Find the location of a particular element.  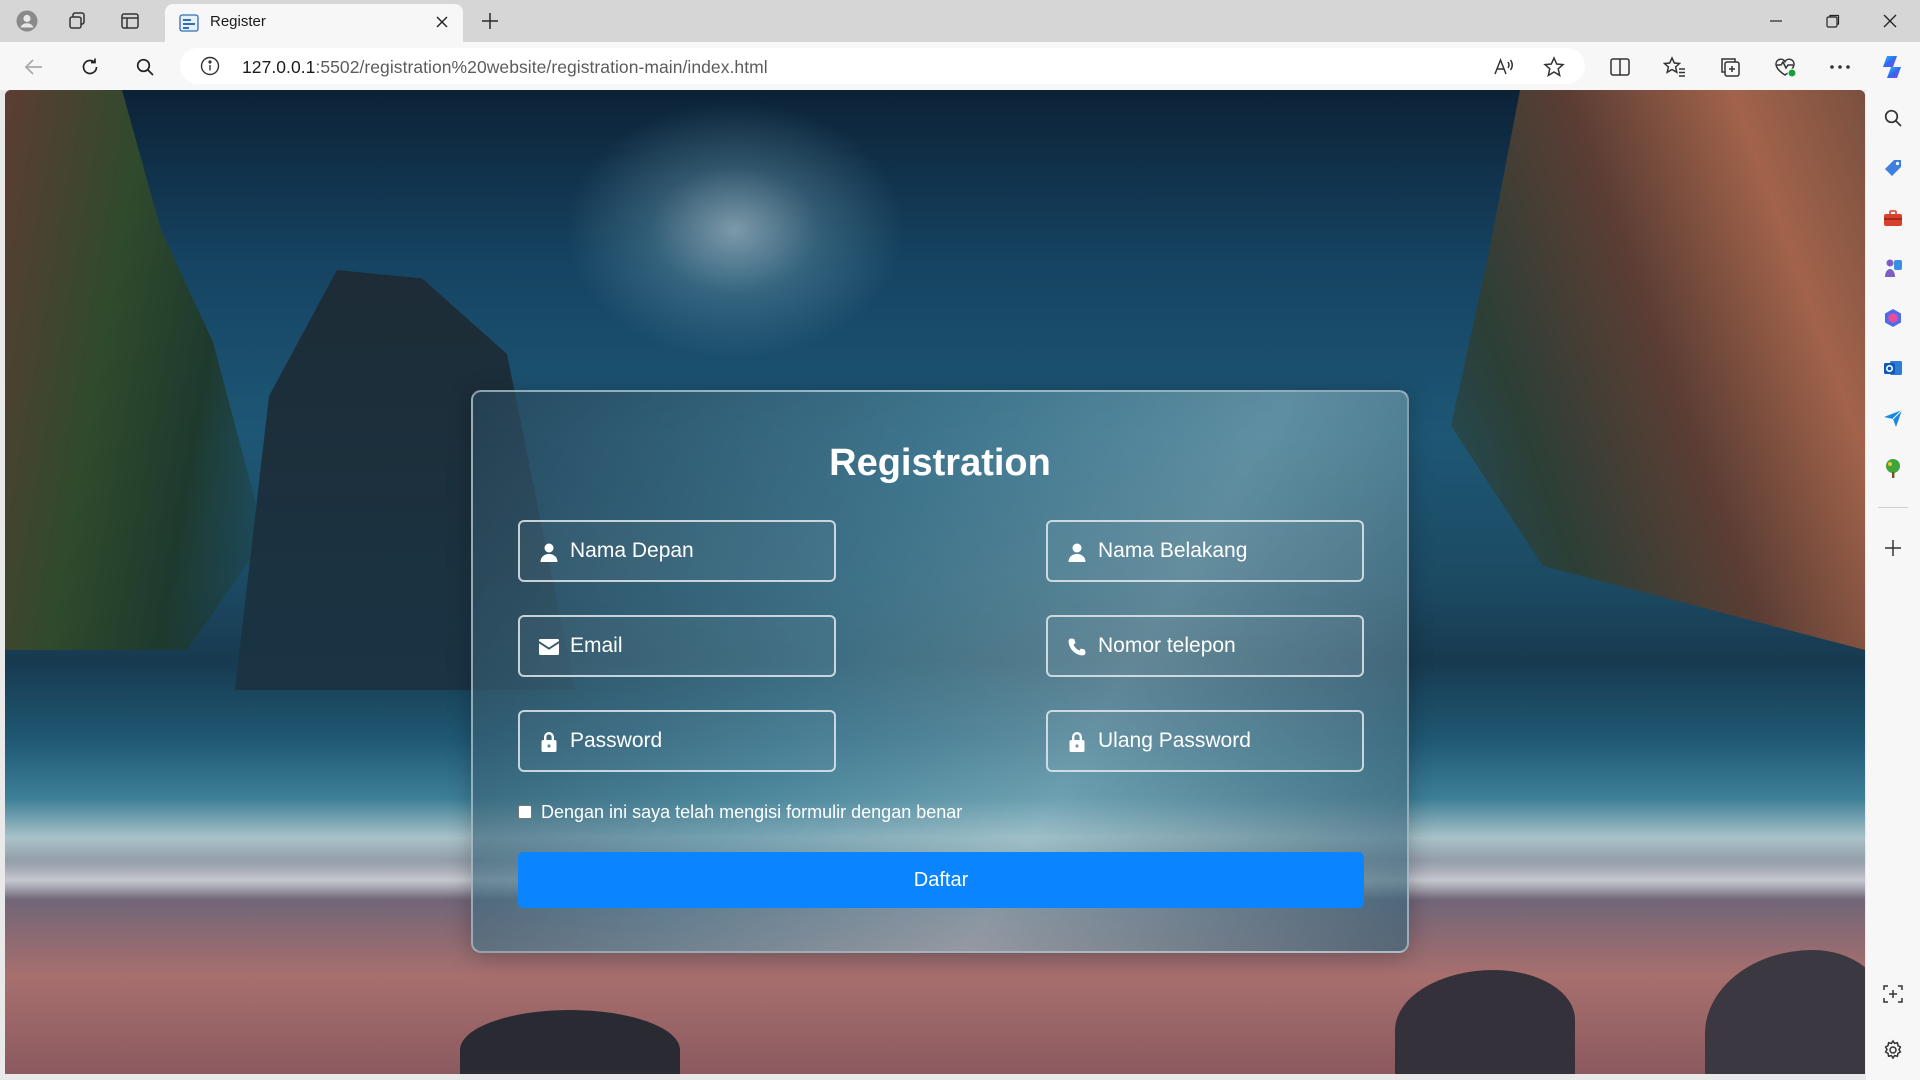

envelope-icon is located at coordinates (549, 647).